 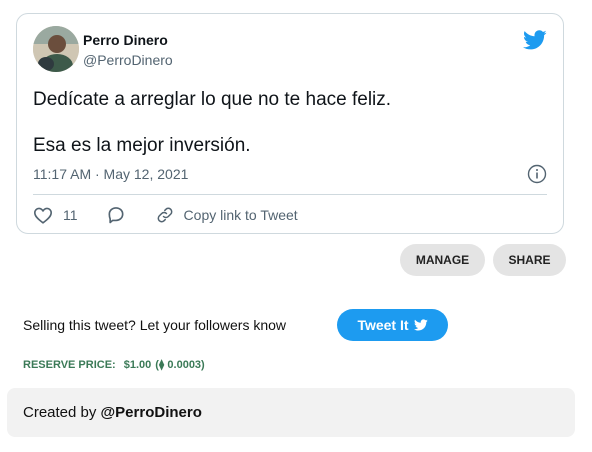 I want to click on created-by-prefix: Created by, so click(x=60, y=412).